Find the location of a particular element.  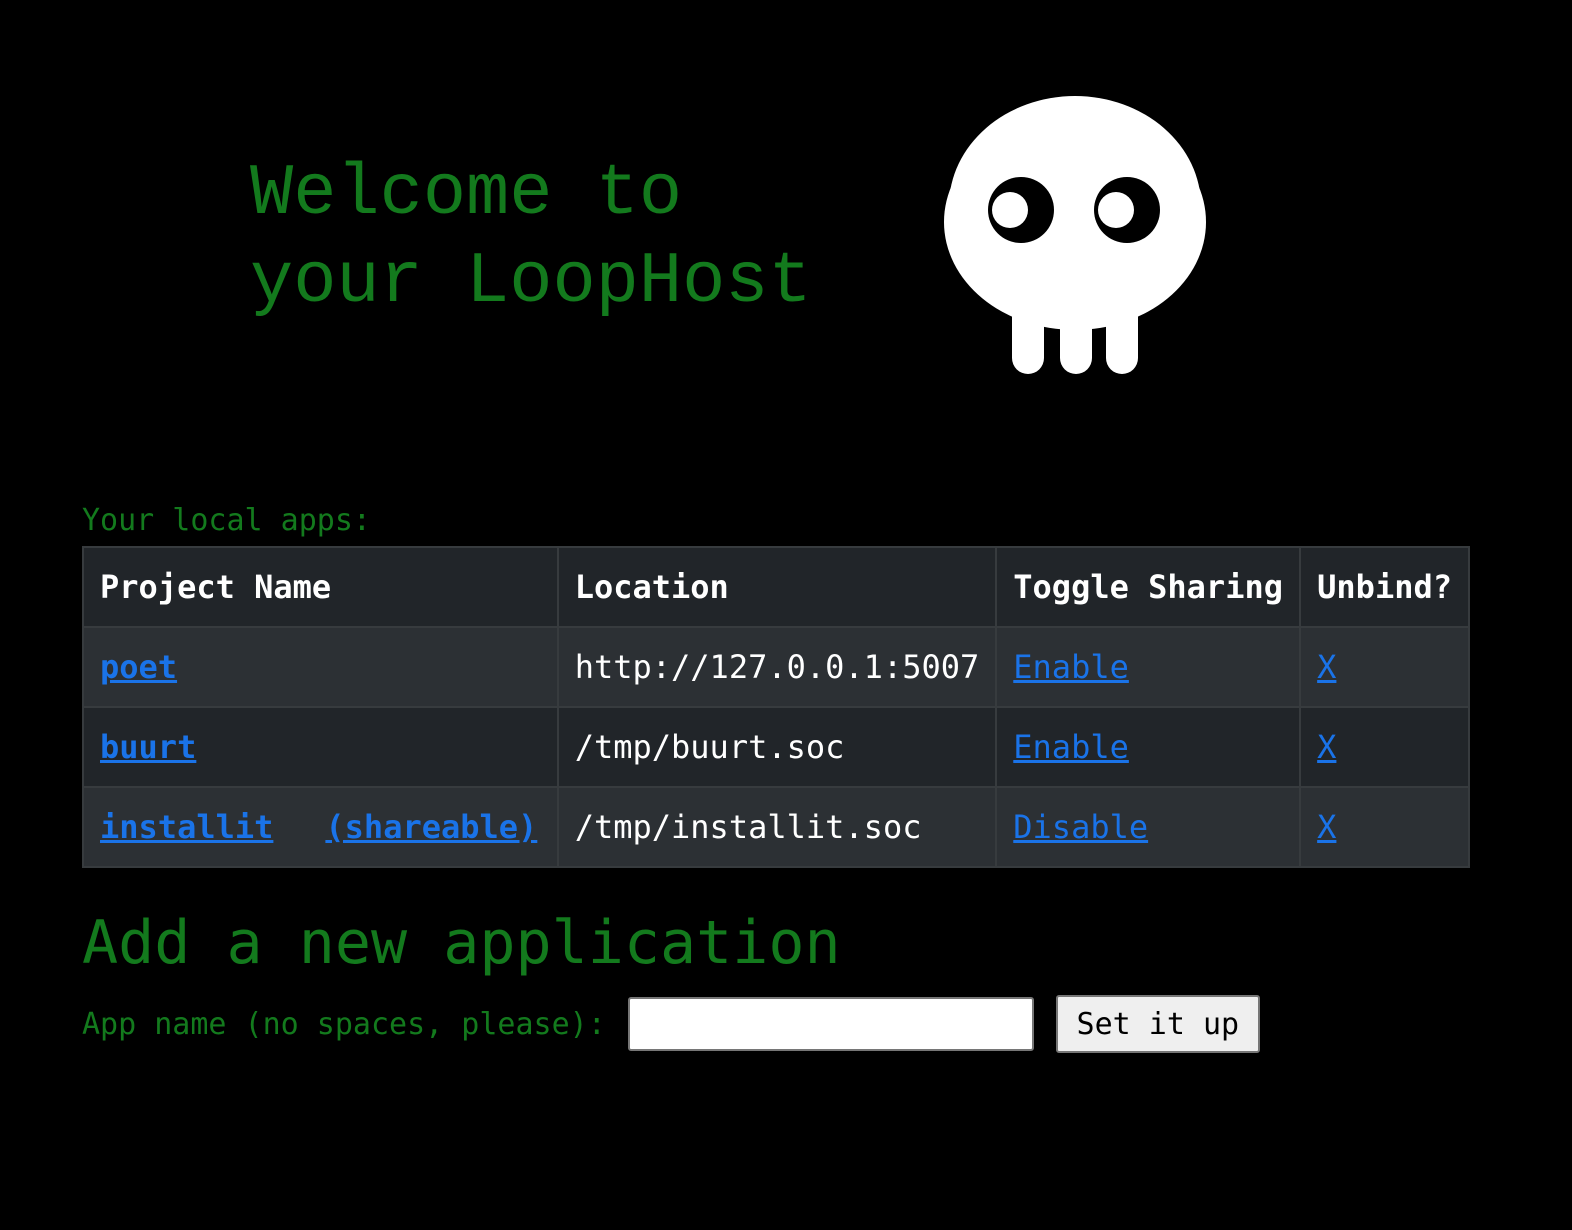

project-link-installit: installit is located at coordinates (186, 827).